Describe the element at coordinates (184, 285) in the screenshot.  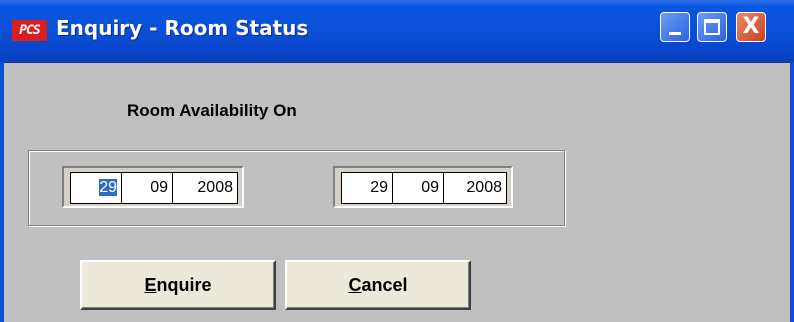
I see `enquire-label: nquire` at that location.